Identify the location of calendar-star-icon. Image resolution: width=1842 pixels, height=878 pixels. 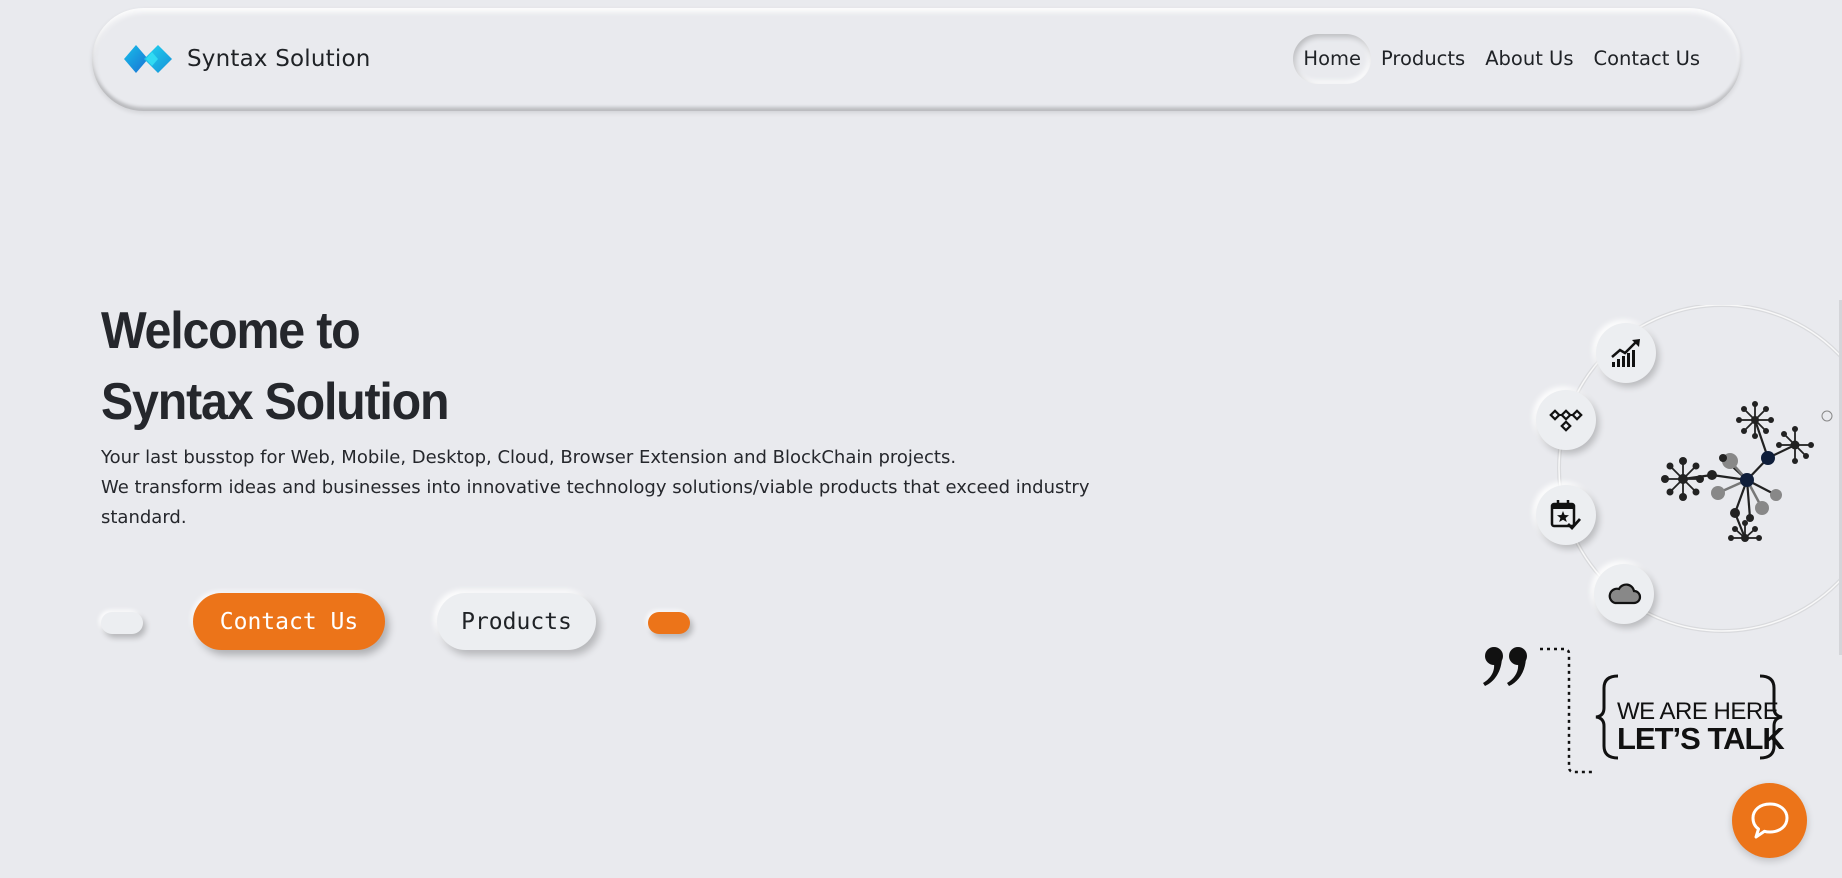
(1566, 515).